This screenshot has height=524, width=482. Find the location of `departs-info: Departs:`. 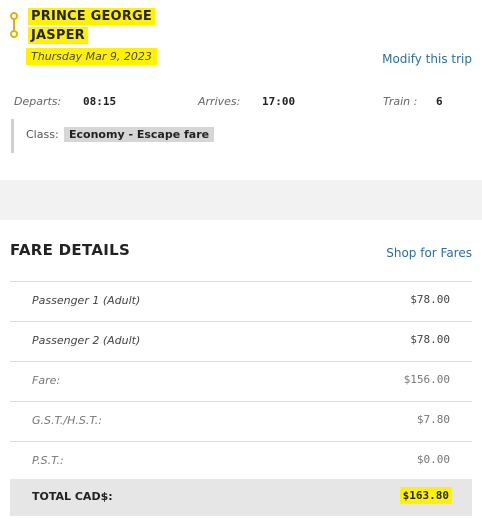

departs-info: Departs: is located at coordinates (37, 101).